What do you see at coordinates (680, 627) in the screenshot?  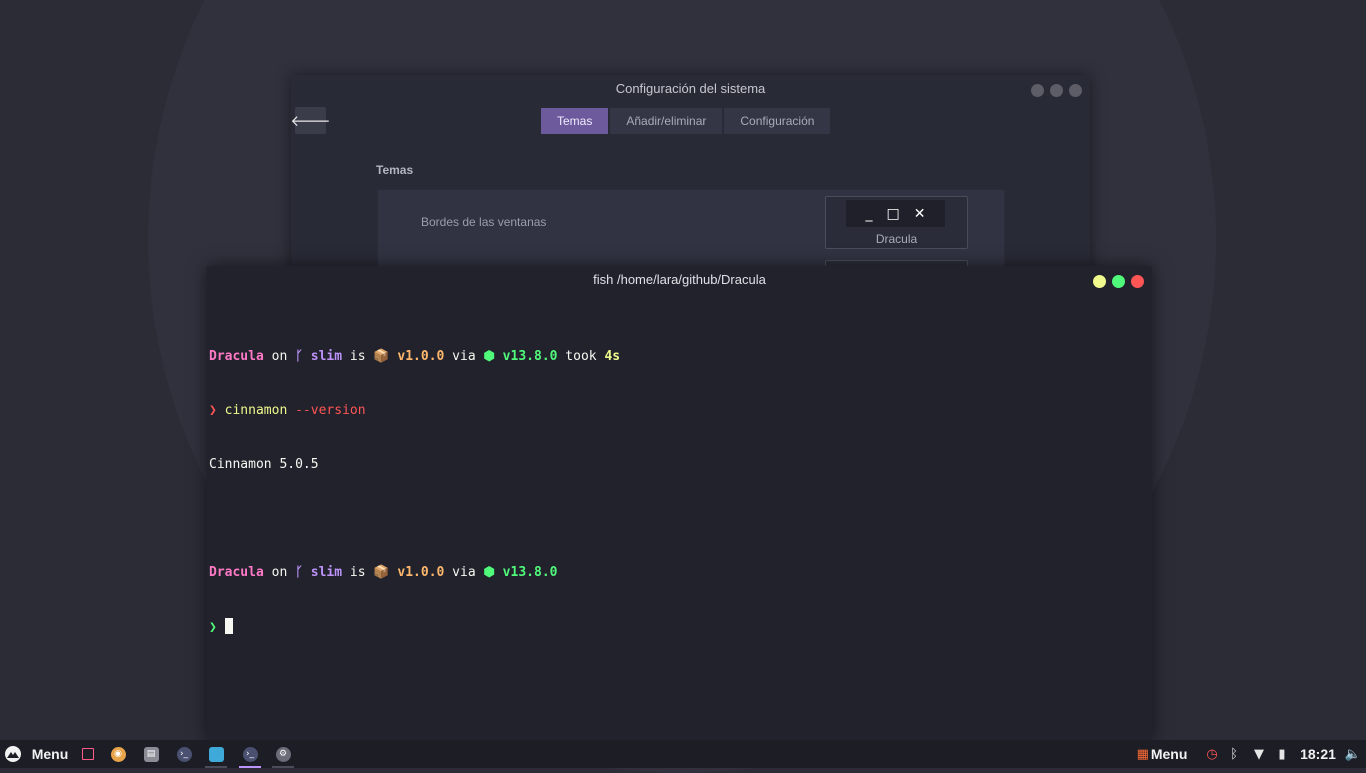 I see `active-prompt-line: ❯` at bounding box center [680, 627].